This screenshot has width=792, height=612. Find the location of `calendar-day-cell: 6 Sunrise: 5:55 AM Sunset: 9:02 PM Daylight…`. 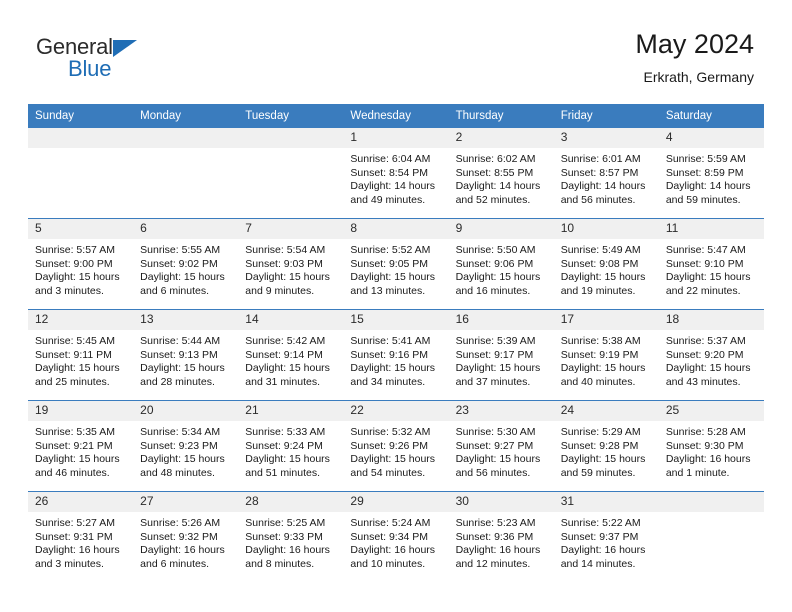

calendar-day-cell: 6 Sunrise: 5:55 AM Sunset: 9:02 PM Daylight… is located at coordinates (186, 264).